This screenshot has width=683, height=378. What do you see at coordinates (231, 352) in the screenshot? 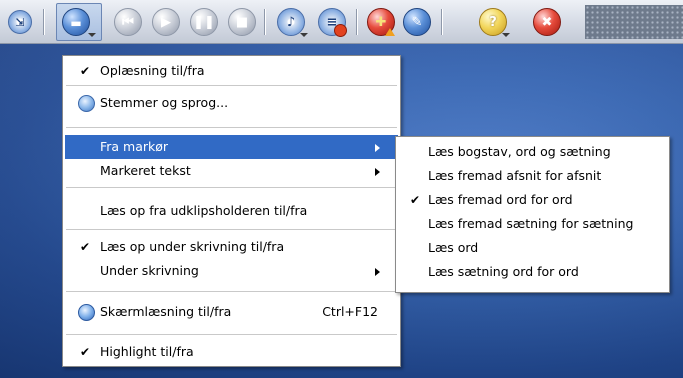
I see `menu-item-highlight: ✔ Highlight til/fra` at bounding box center [231, 352].